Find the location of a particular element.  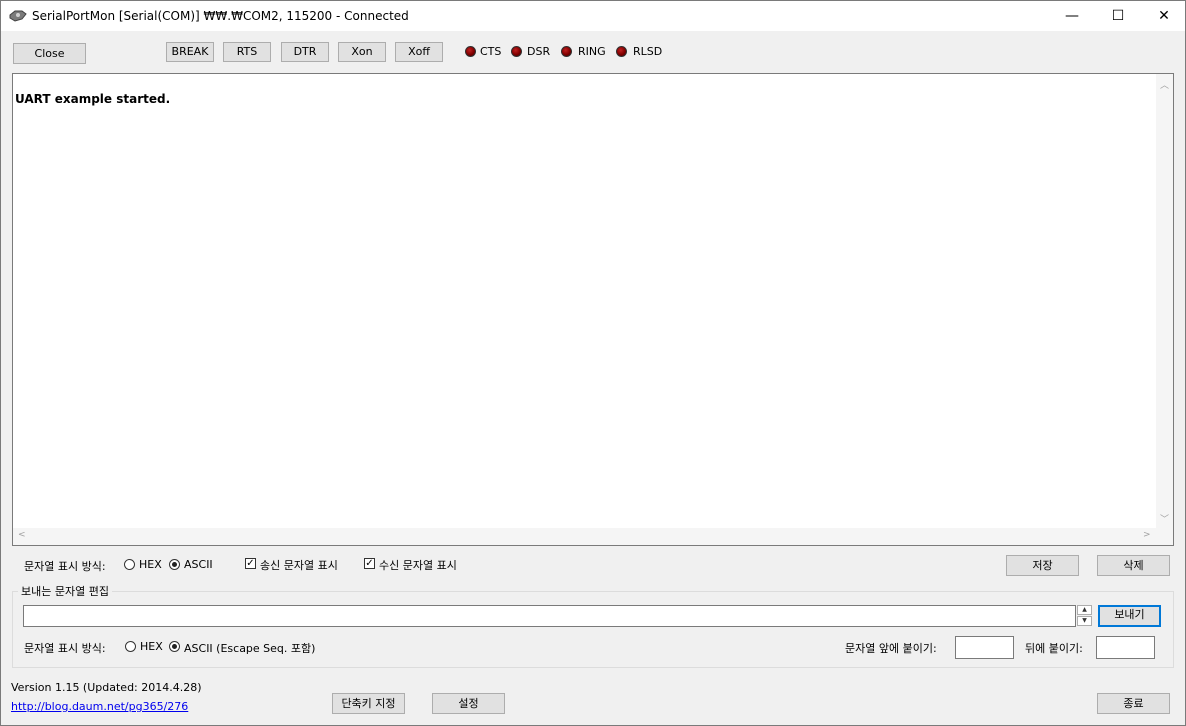

send-input is located at coordinates (549, 616).